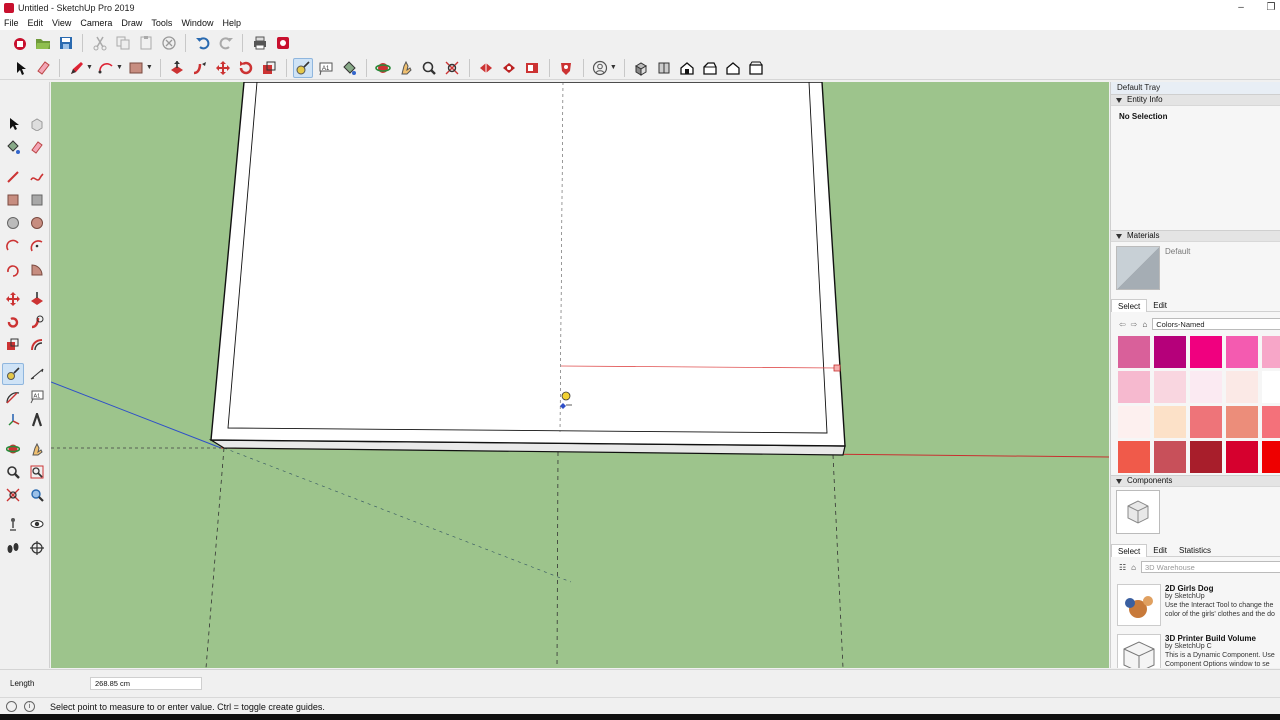 This screenshot has width=1280, height=720. What do you see at coordinates (77, 68) in the screenshot?
I see `pencil-icon` at bounding box center [77, 68].